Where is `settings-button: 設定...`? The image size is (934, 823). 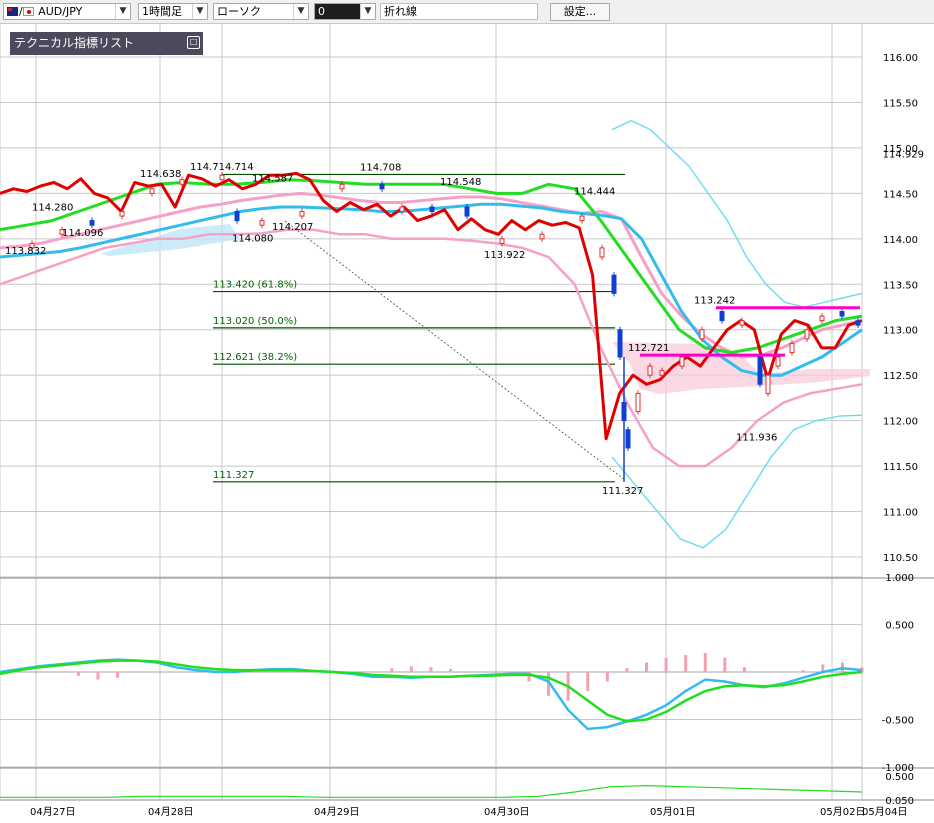
settings-button: 設定... is located at coordinates (580, 12).